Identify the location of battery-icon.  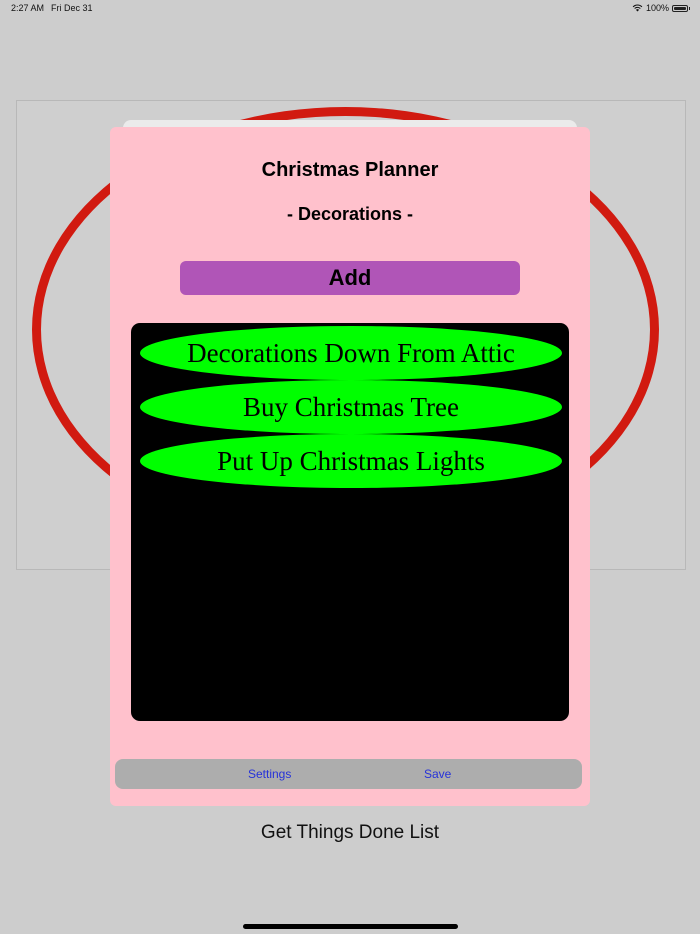
(681, 8).